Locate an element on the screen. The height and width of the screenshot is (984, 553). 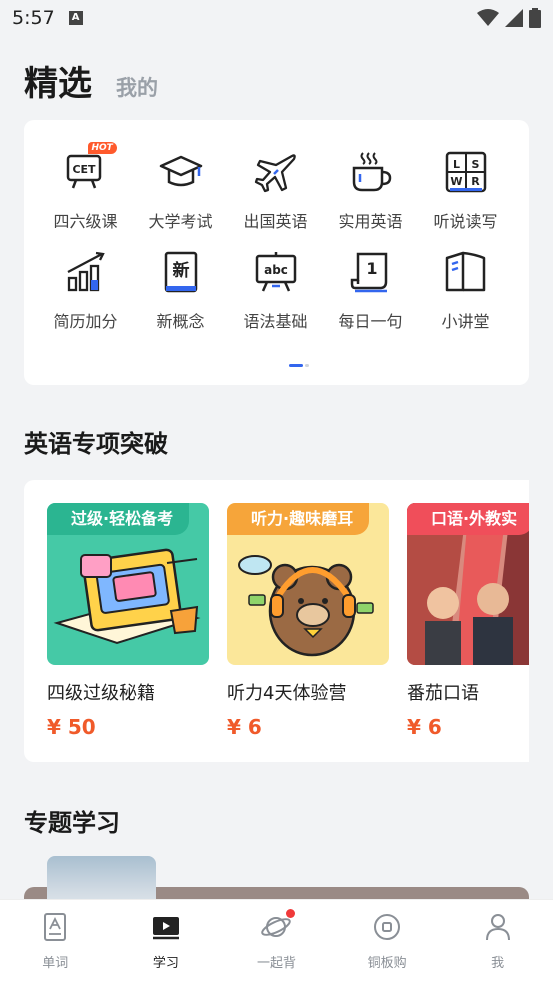
category-label: 大学考试 is located at coordinates (180, 221).